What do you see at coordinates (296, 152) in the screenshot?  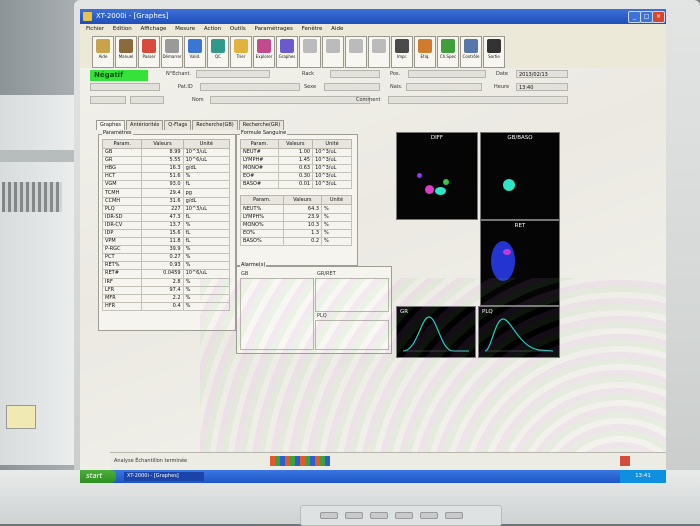 I see `table-row: NEUT# 1.00 10^3/uL` at bounding box center [296, 152].